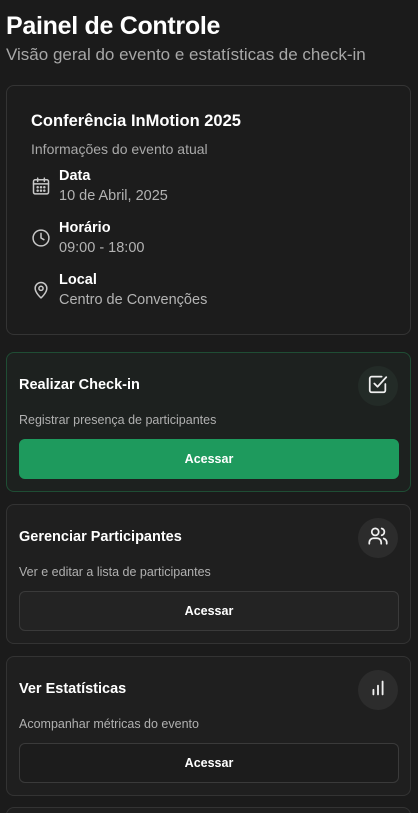 The height and width of the screenshot is (813, 418). What do you see at coordinates (41, 186) in the screenshot?
I see `calendar-icon` at bounding box center [41, 186].